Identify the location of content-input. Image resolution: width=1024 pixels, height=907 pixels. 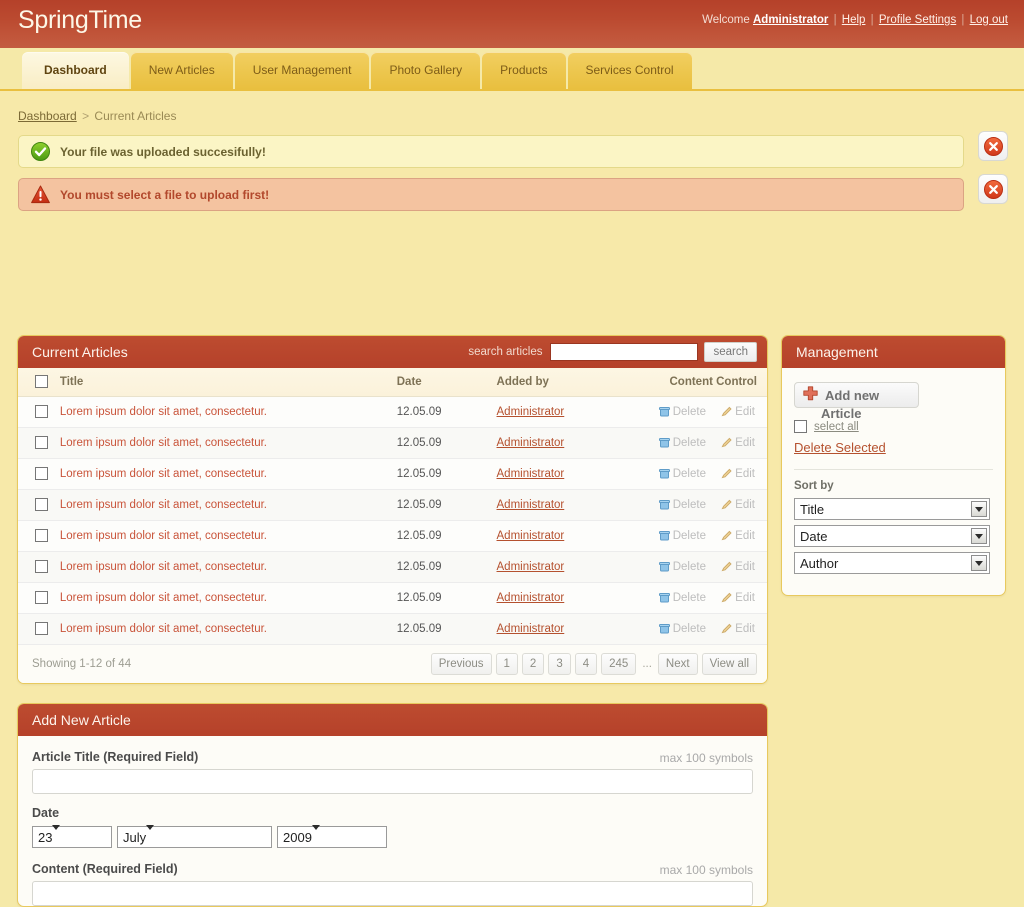
(392, 893).